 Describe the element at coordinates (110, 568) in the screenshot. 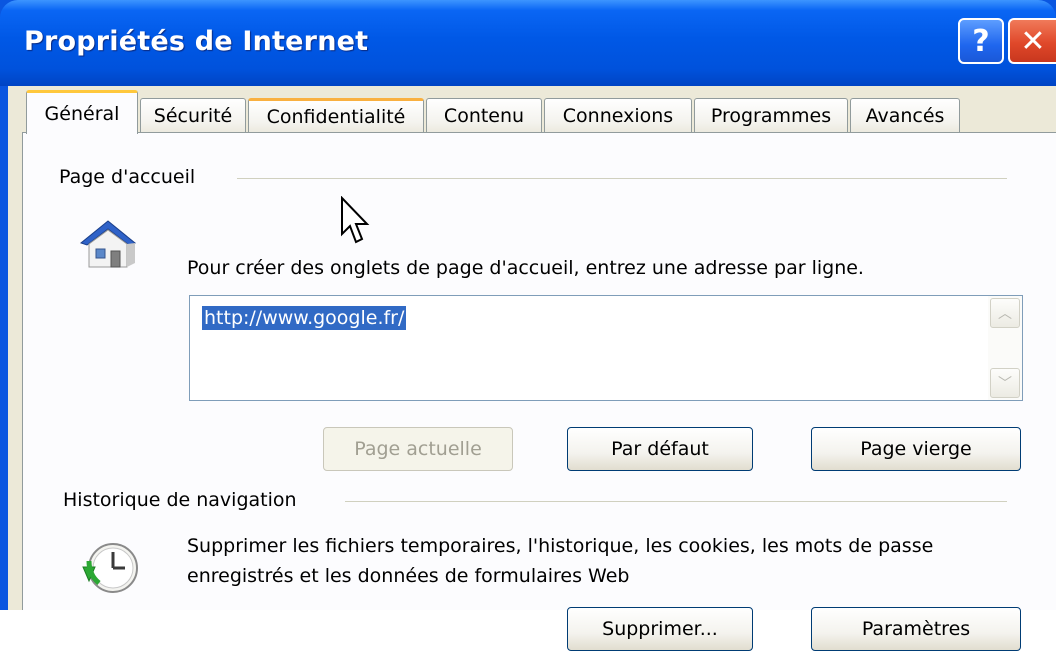

I see `history-clock-icon` at that location.